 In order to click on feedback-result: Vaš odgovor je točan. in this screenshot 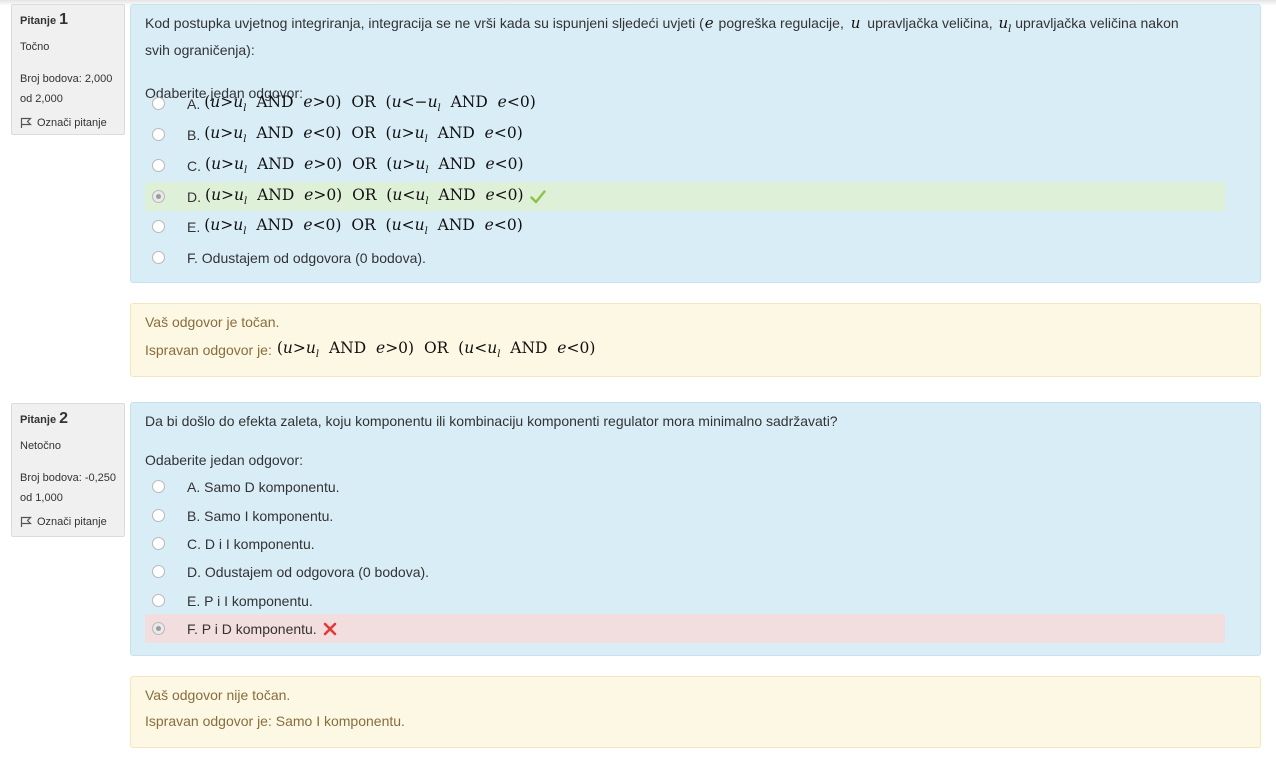, I will do `click(212, 322)`.